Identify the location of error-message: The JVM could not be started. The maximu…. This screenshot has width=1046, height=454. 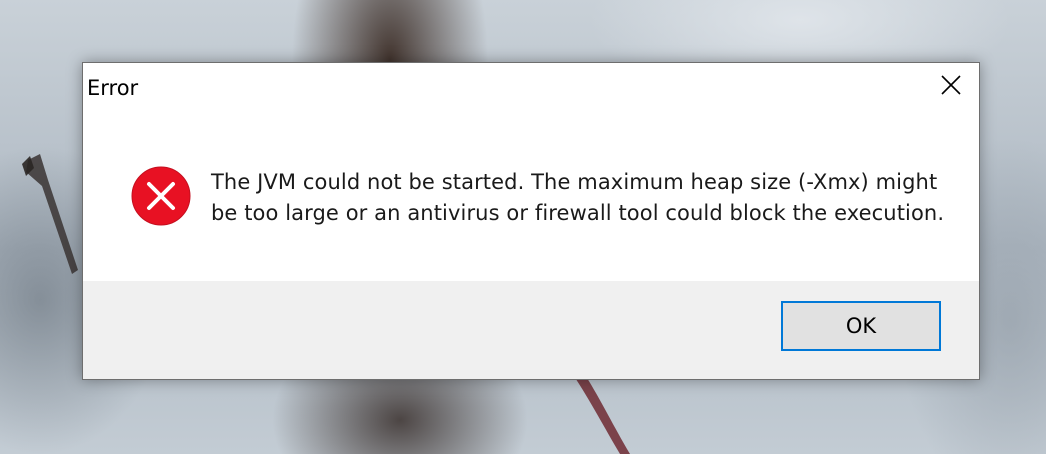
(581, 198).